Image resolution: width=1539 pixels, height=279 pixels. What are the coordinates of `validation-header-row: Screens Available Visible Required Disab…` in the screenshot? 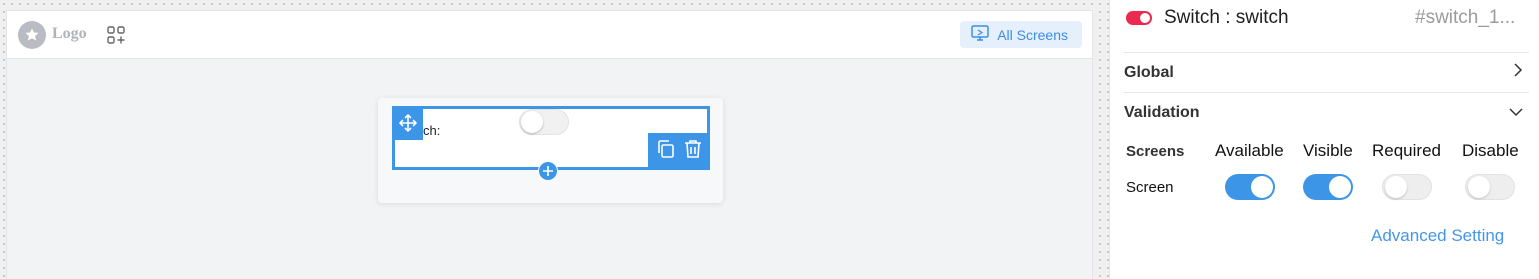 It's located at (1324, 152).